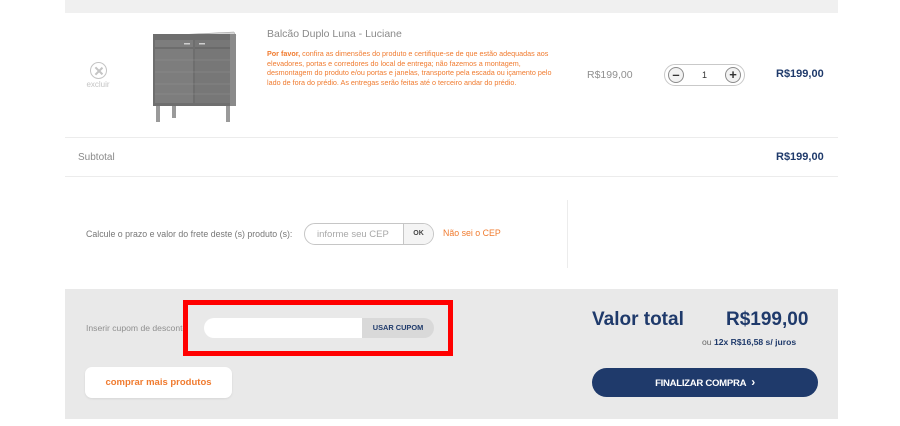 Image resolution: width=900 pixels, height=426 pixels. Describe the element at coordinates (676, 75) in the screenshot. I see `decrease-quantity-button: –` at that location.